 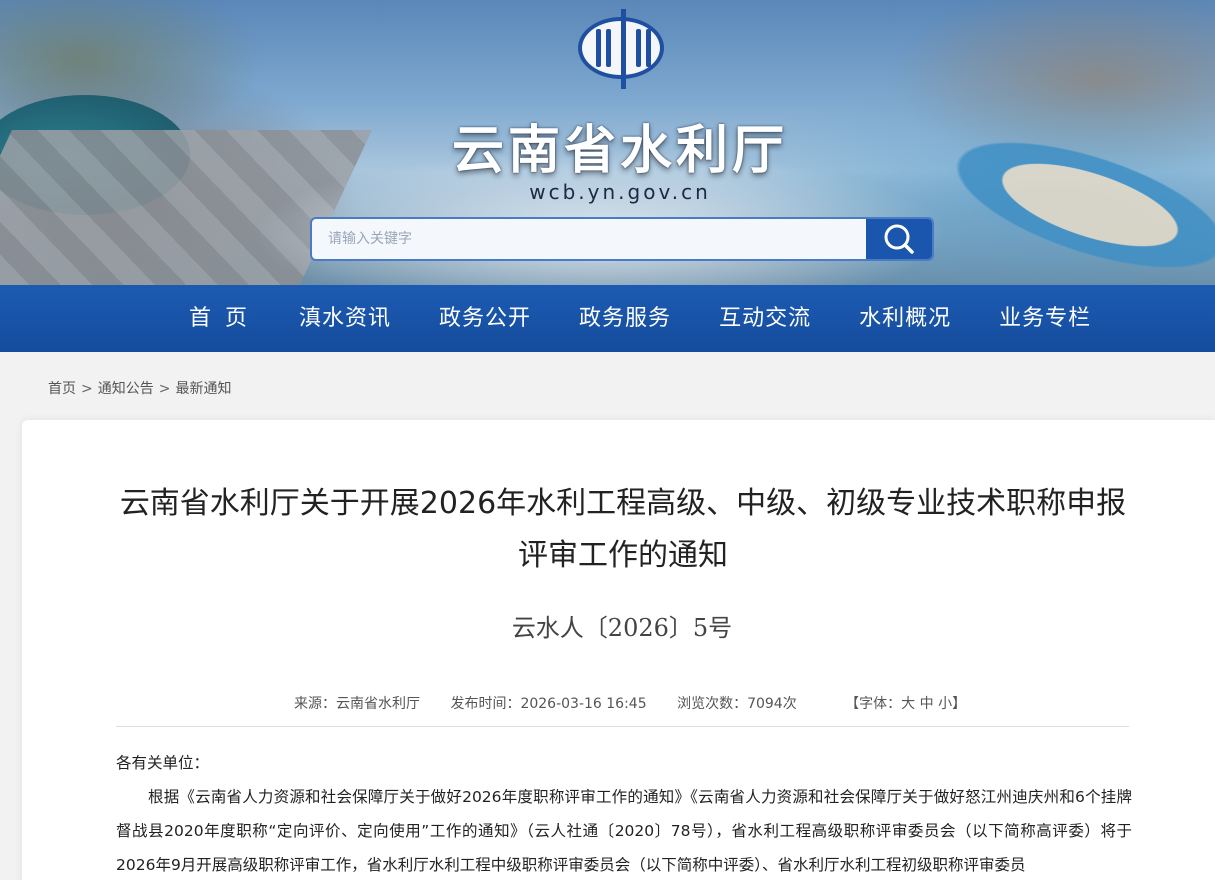 I want to click on nav-item-home: 首页, so click(x=220, y=318).